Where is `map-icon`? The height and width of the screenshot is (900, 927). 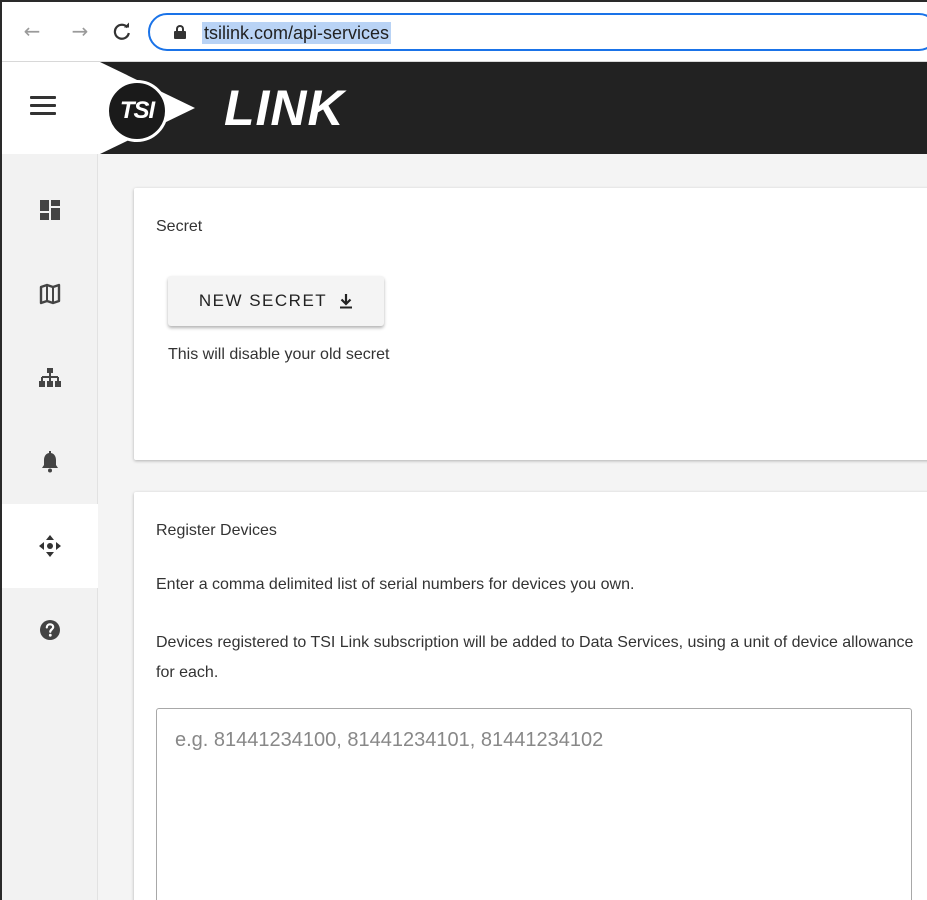 map-icon is located at coordinates (50, 294).